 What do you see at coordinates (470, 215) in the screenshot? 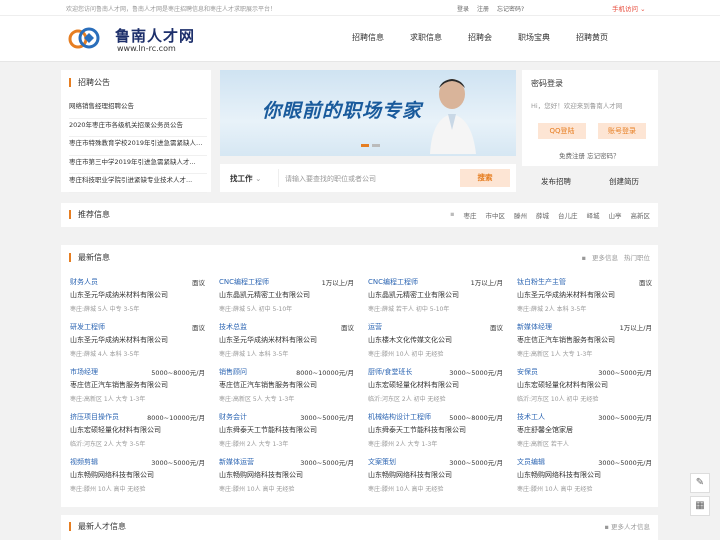
I see `area-item: 枣庄` at bounding box center [470, 215].